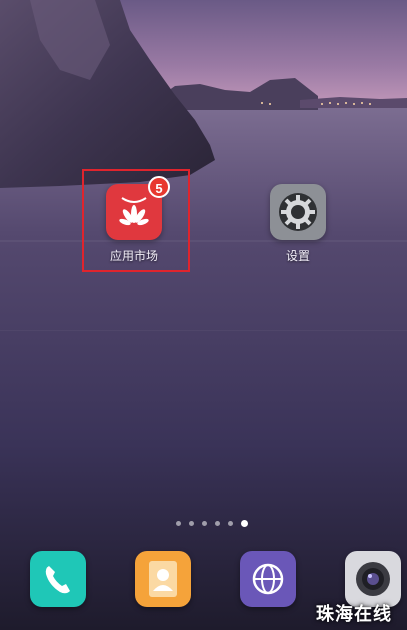  I want to click on settings-tile, so click(298, 212).